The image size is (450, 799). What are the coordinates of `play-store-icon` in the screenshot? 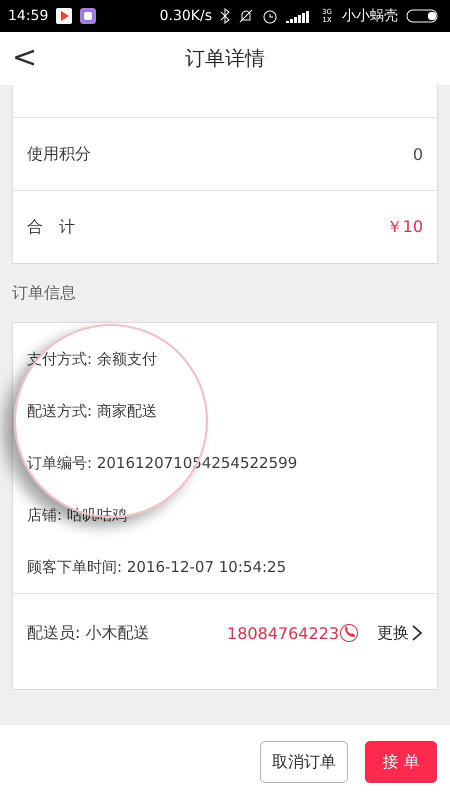 It's located at (64, 16).